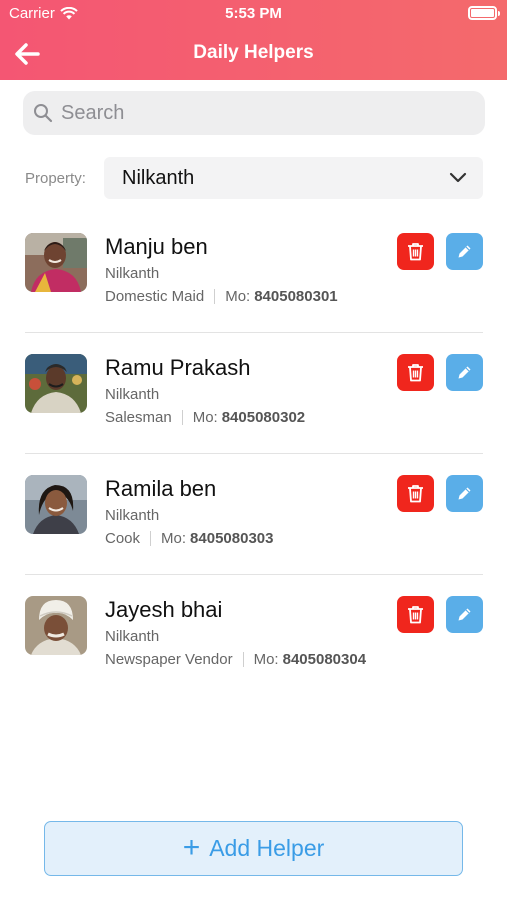 This screenshot has width=507, height=900. I want to click on helper-meta: Cook Mo: 8405080303, so click(189, 538).